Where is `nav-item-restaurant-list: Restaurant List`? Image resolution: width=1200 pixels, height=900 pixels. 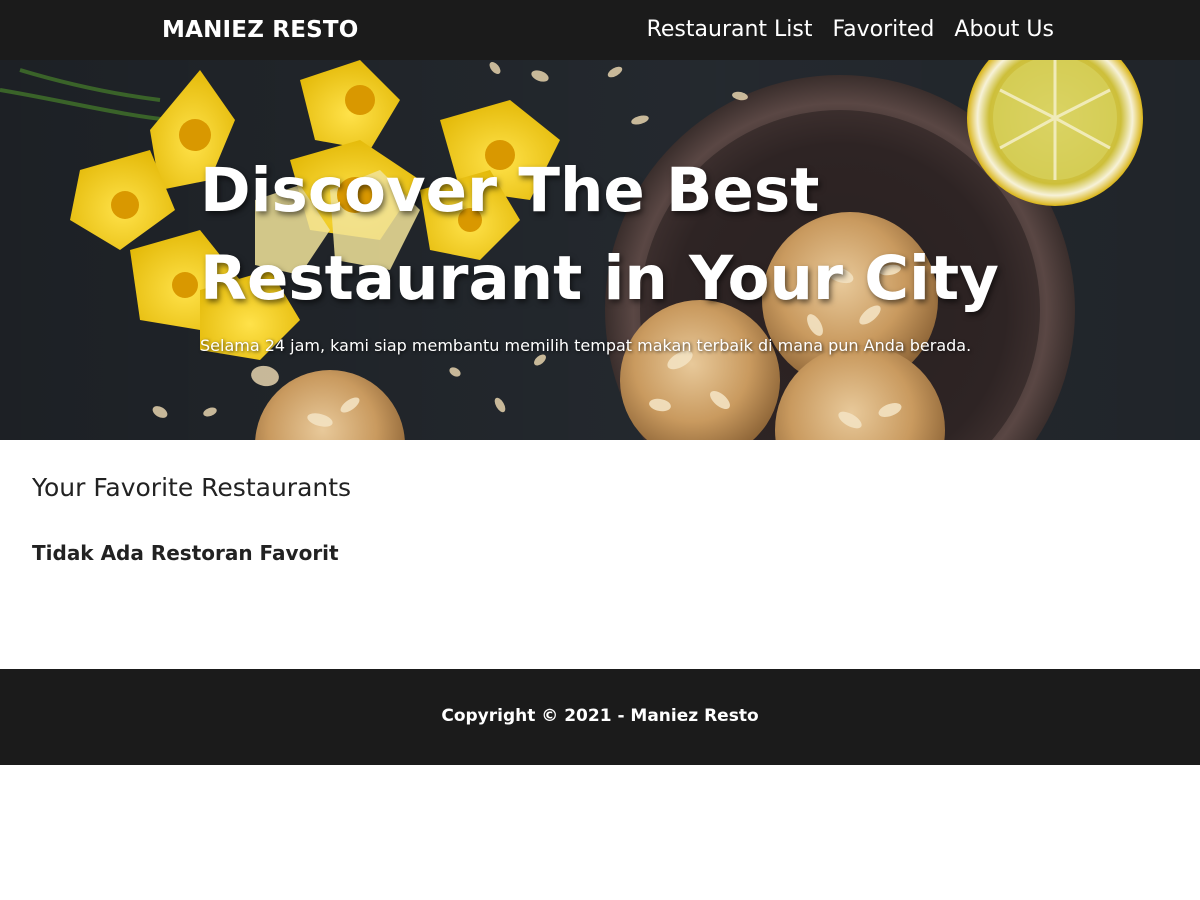
nav-item-restaurant-list: Restaurant List is located at coordinates (730, 30).